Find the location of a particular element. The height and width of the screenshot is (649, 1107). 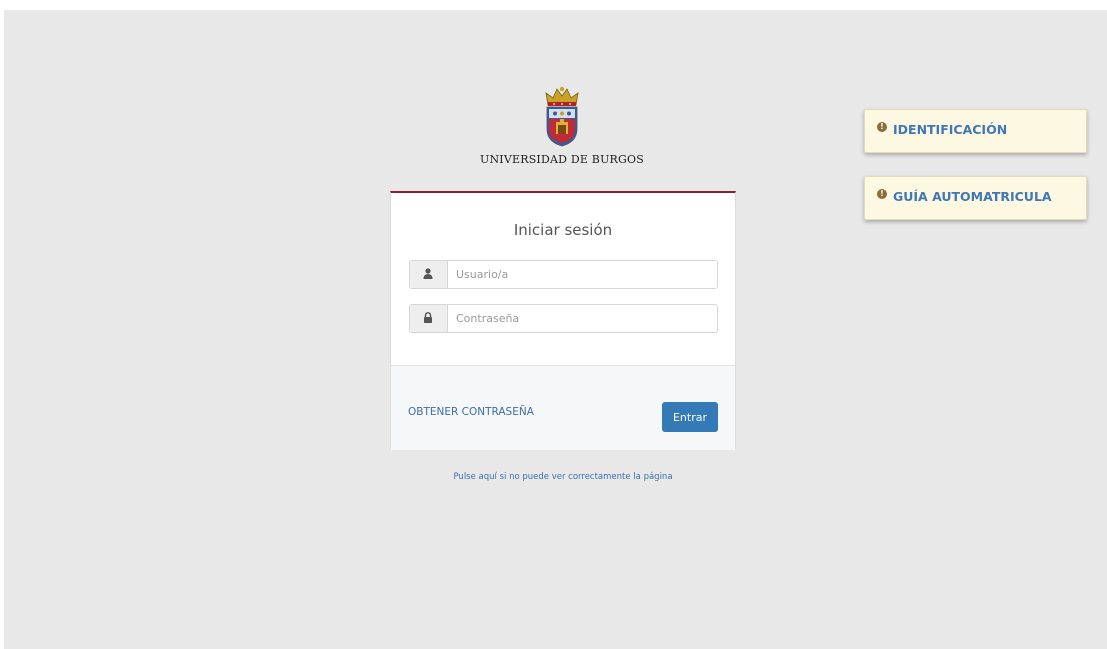

password-input is located at coordinates (582, 318).